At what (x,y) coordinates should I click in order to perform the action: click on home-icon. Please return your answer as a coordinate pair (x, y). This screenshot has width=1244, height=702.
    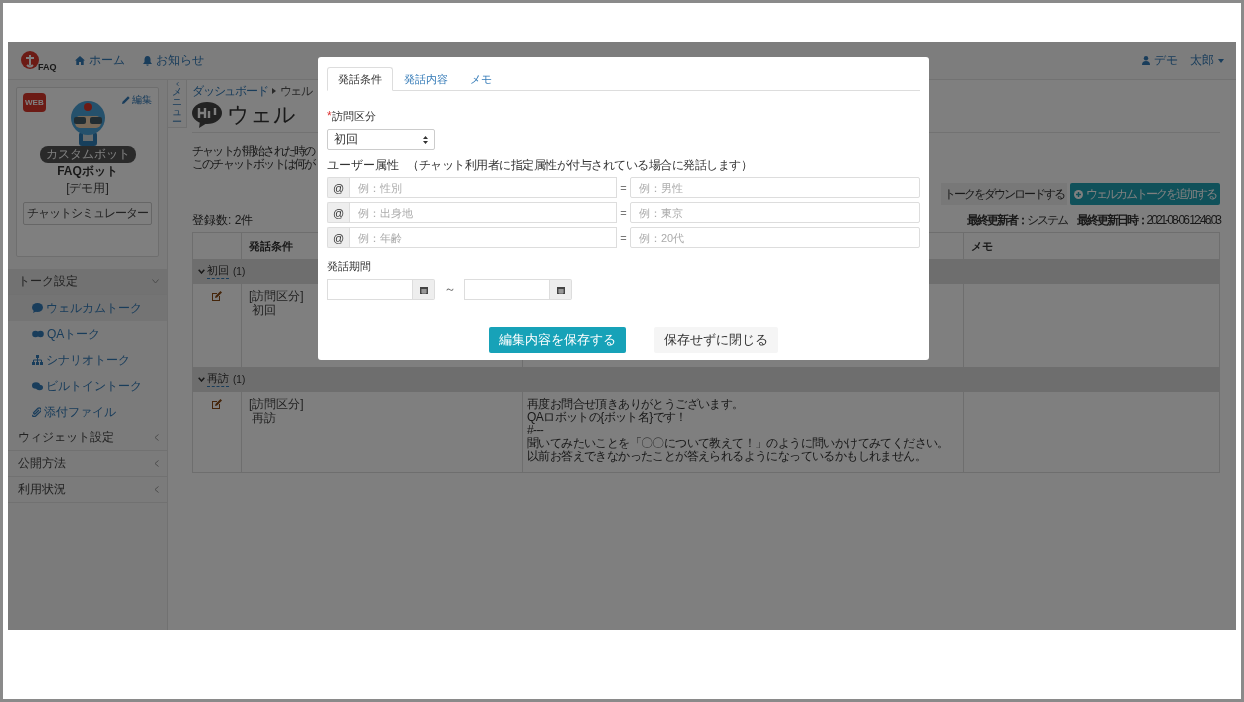
    Looking at the image, I should click on (79, 60).